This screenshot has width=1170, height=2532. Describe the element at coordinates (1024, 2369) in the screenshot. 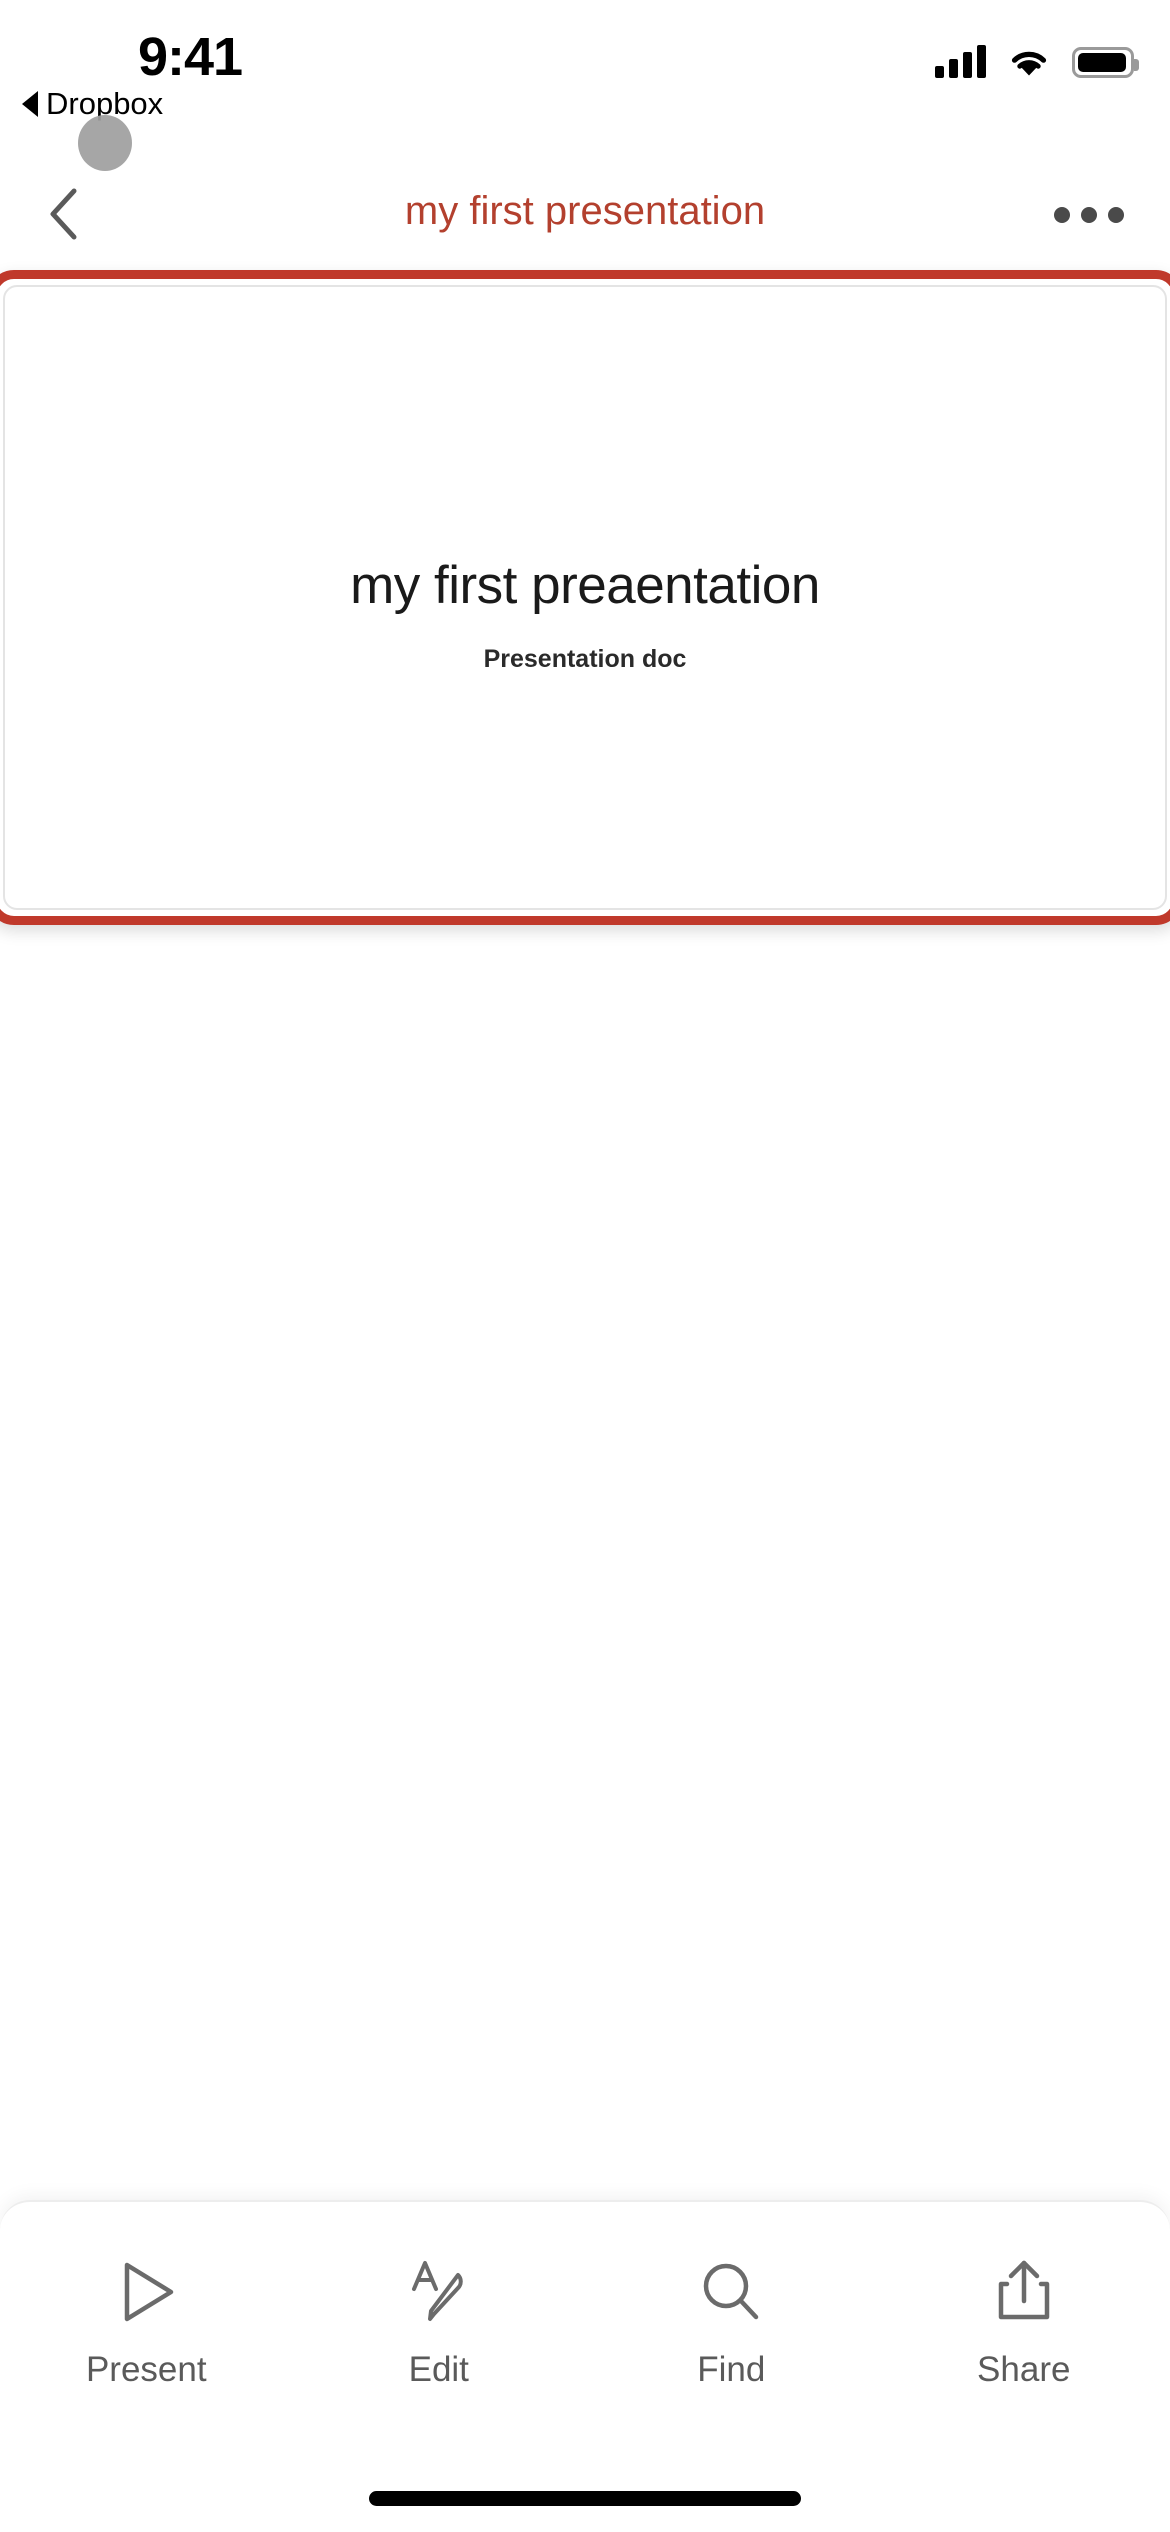

I see `toolbar-label-share: Share` at that location.